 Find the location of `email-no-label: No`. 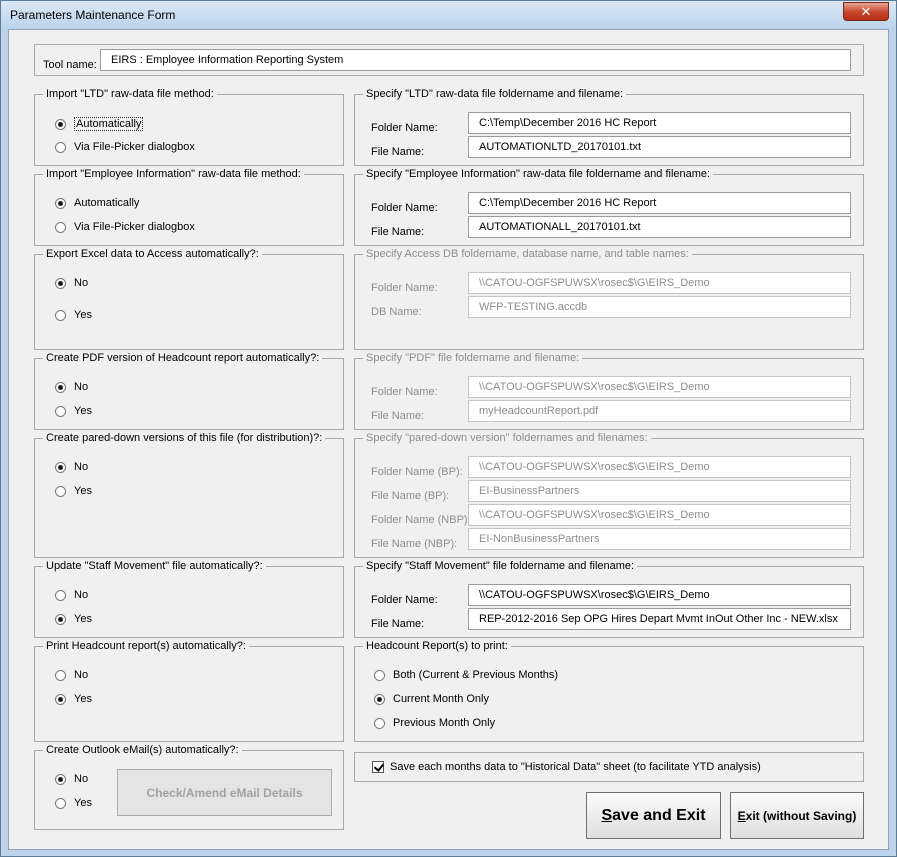

email-no-label: No is located at coordinates (81, 779).